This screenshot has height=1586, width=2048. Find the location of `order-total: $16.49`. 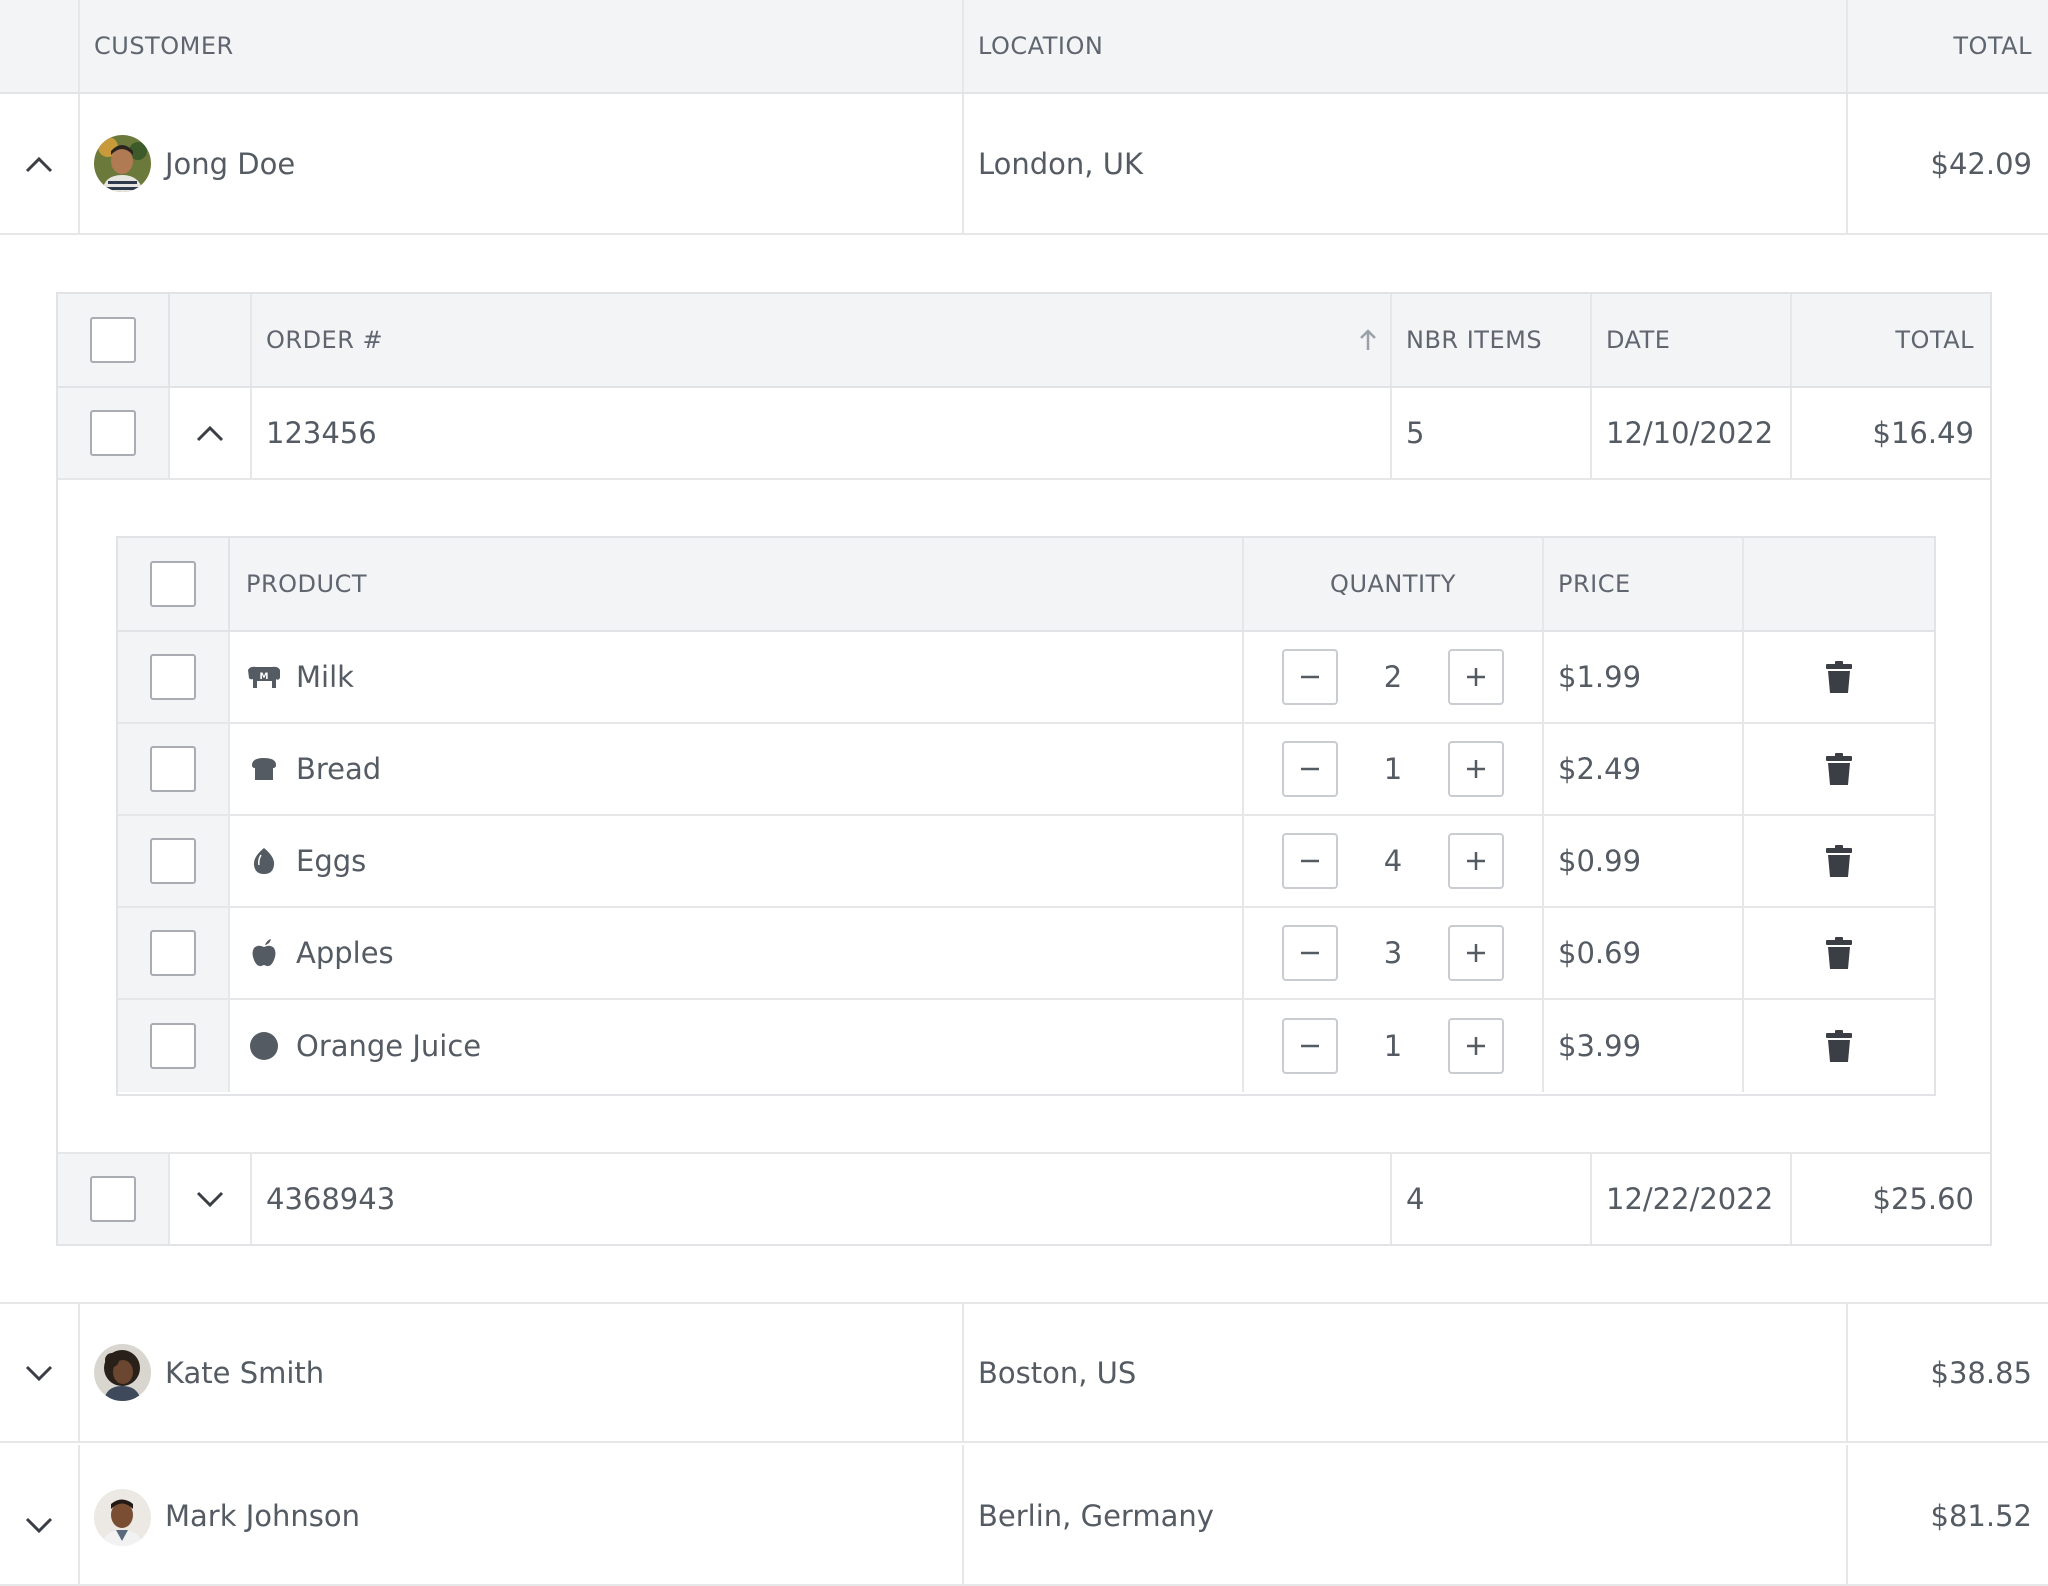

order-total: $16.49 is located at coordinates (1923, 433).